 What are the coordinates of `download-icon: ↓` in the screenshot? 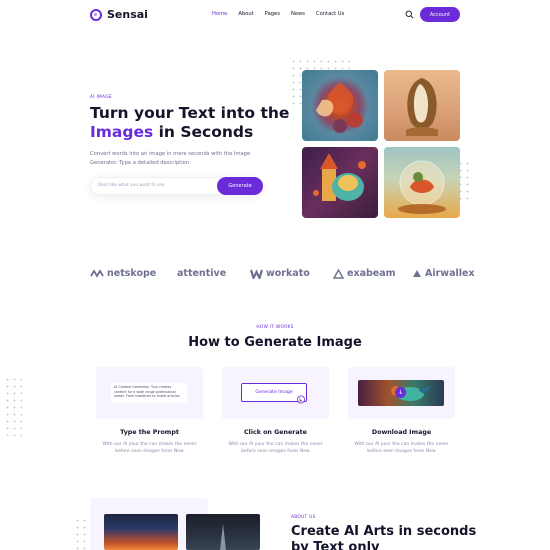 It's located at (400, 392).